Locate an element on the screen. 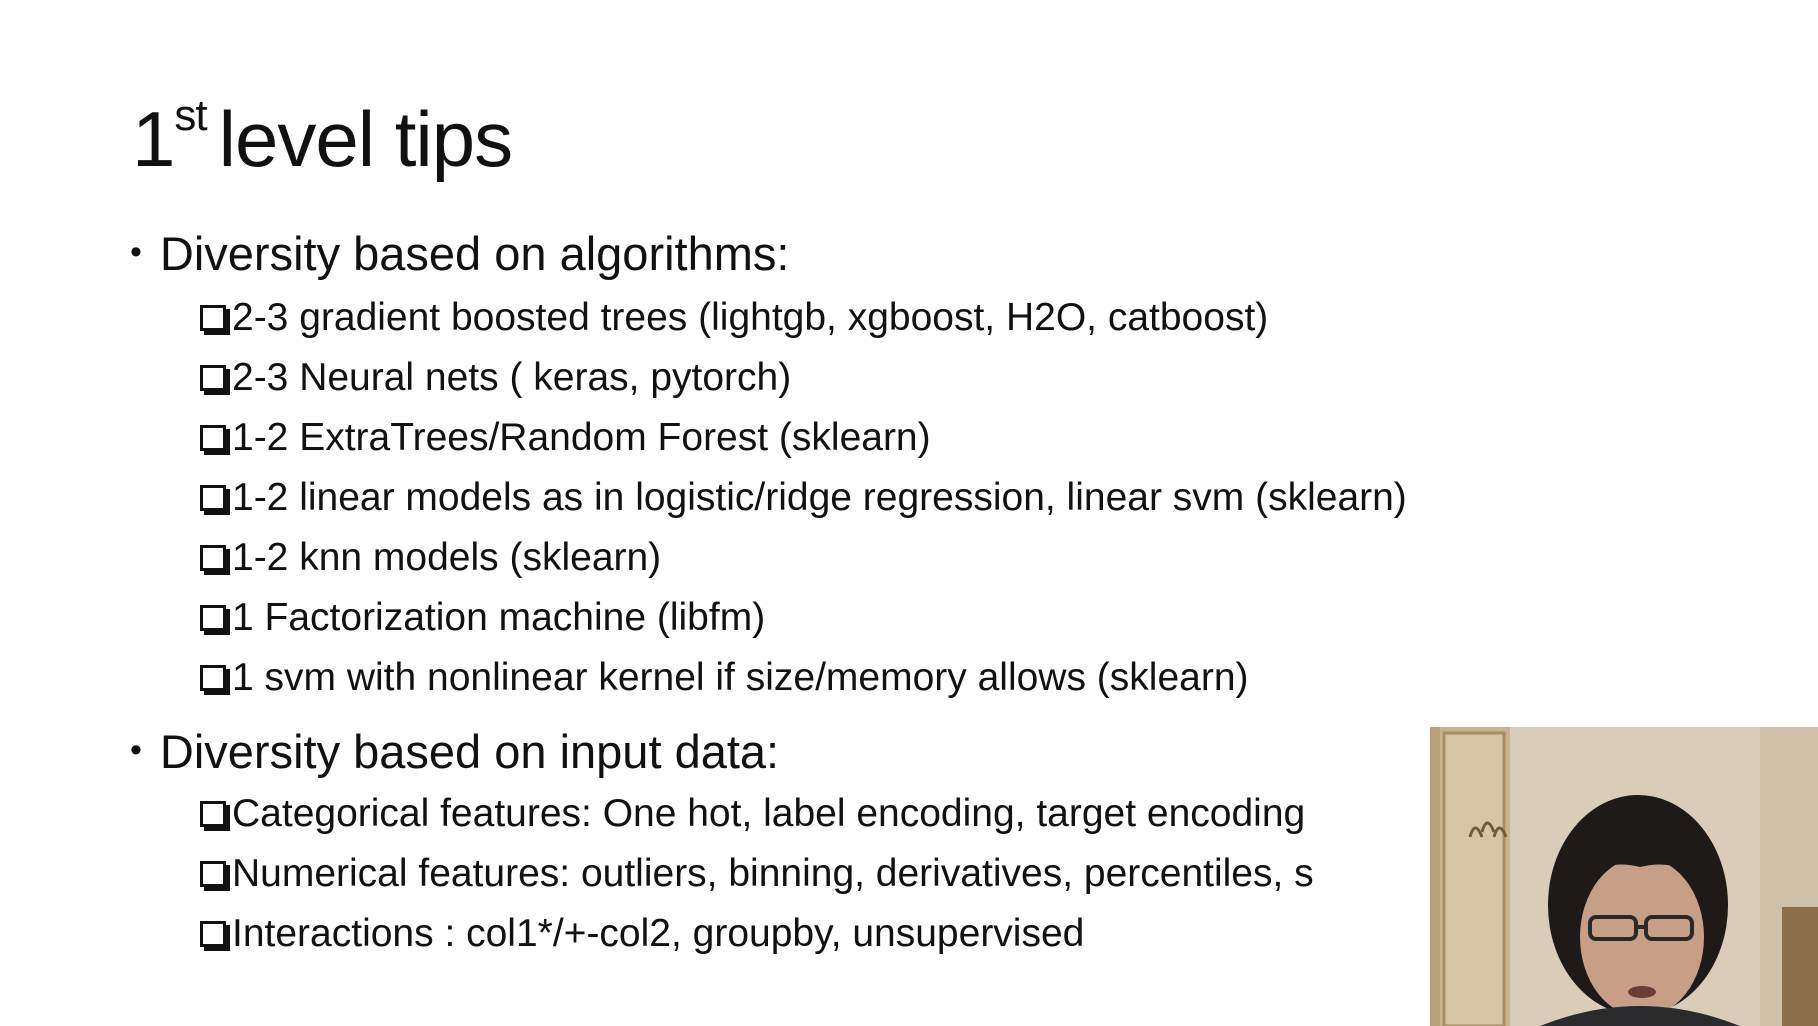 Image resolution: width=1818 pixels, height=1026 pixels. list-item-text: 1-2 knn models (sklearn) is located at coordinates (447, 557).